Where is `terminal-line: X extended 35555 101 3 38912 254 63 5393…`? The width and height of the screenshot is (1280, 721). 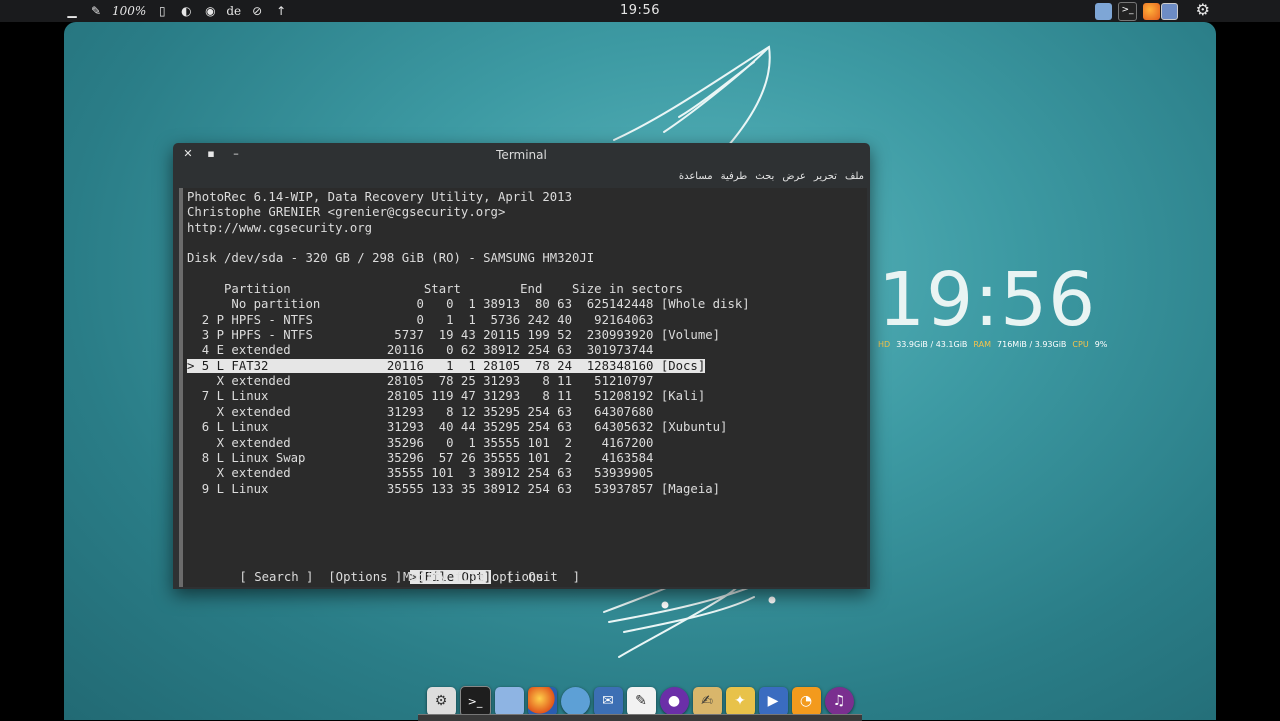
terminal-line: X extended 35555 101 3 38912 254 63 5393… is located at coordinates (468, 473).